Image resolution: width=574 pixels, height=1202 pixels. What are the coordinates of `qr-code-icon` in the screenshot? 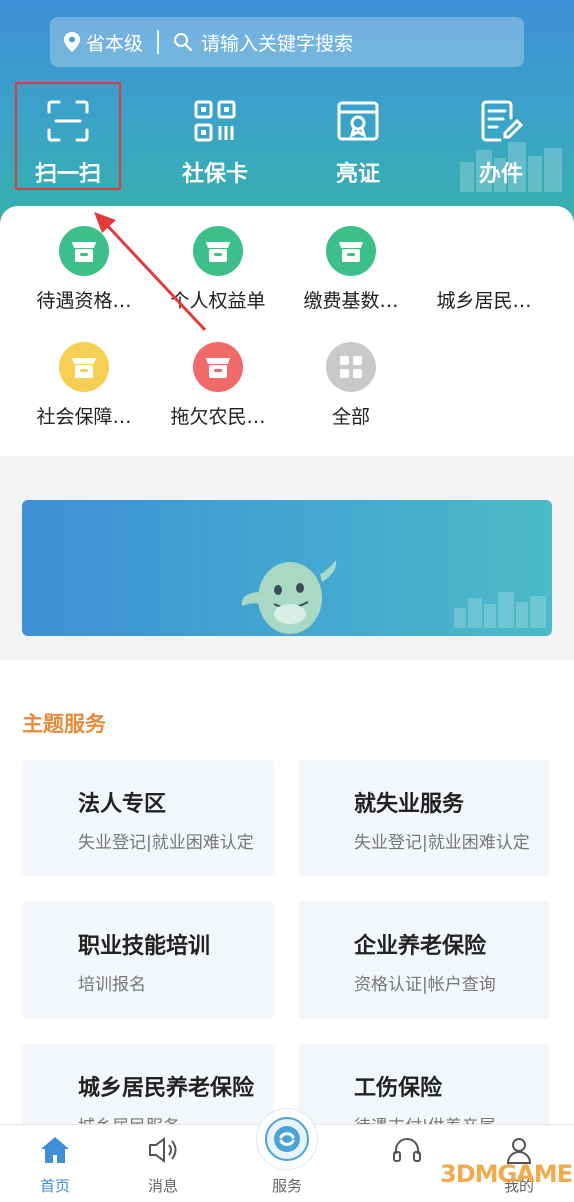 It's located at (215, 121).